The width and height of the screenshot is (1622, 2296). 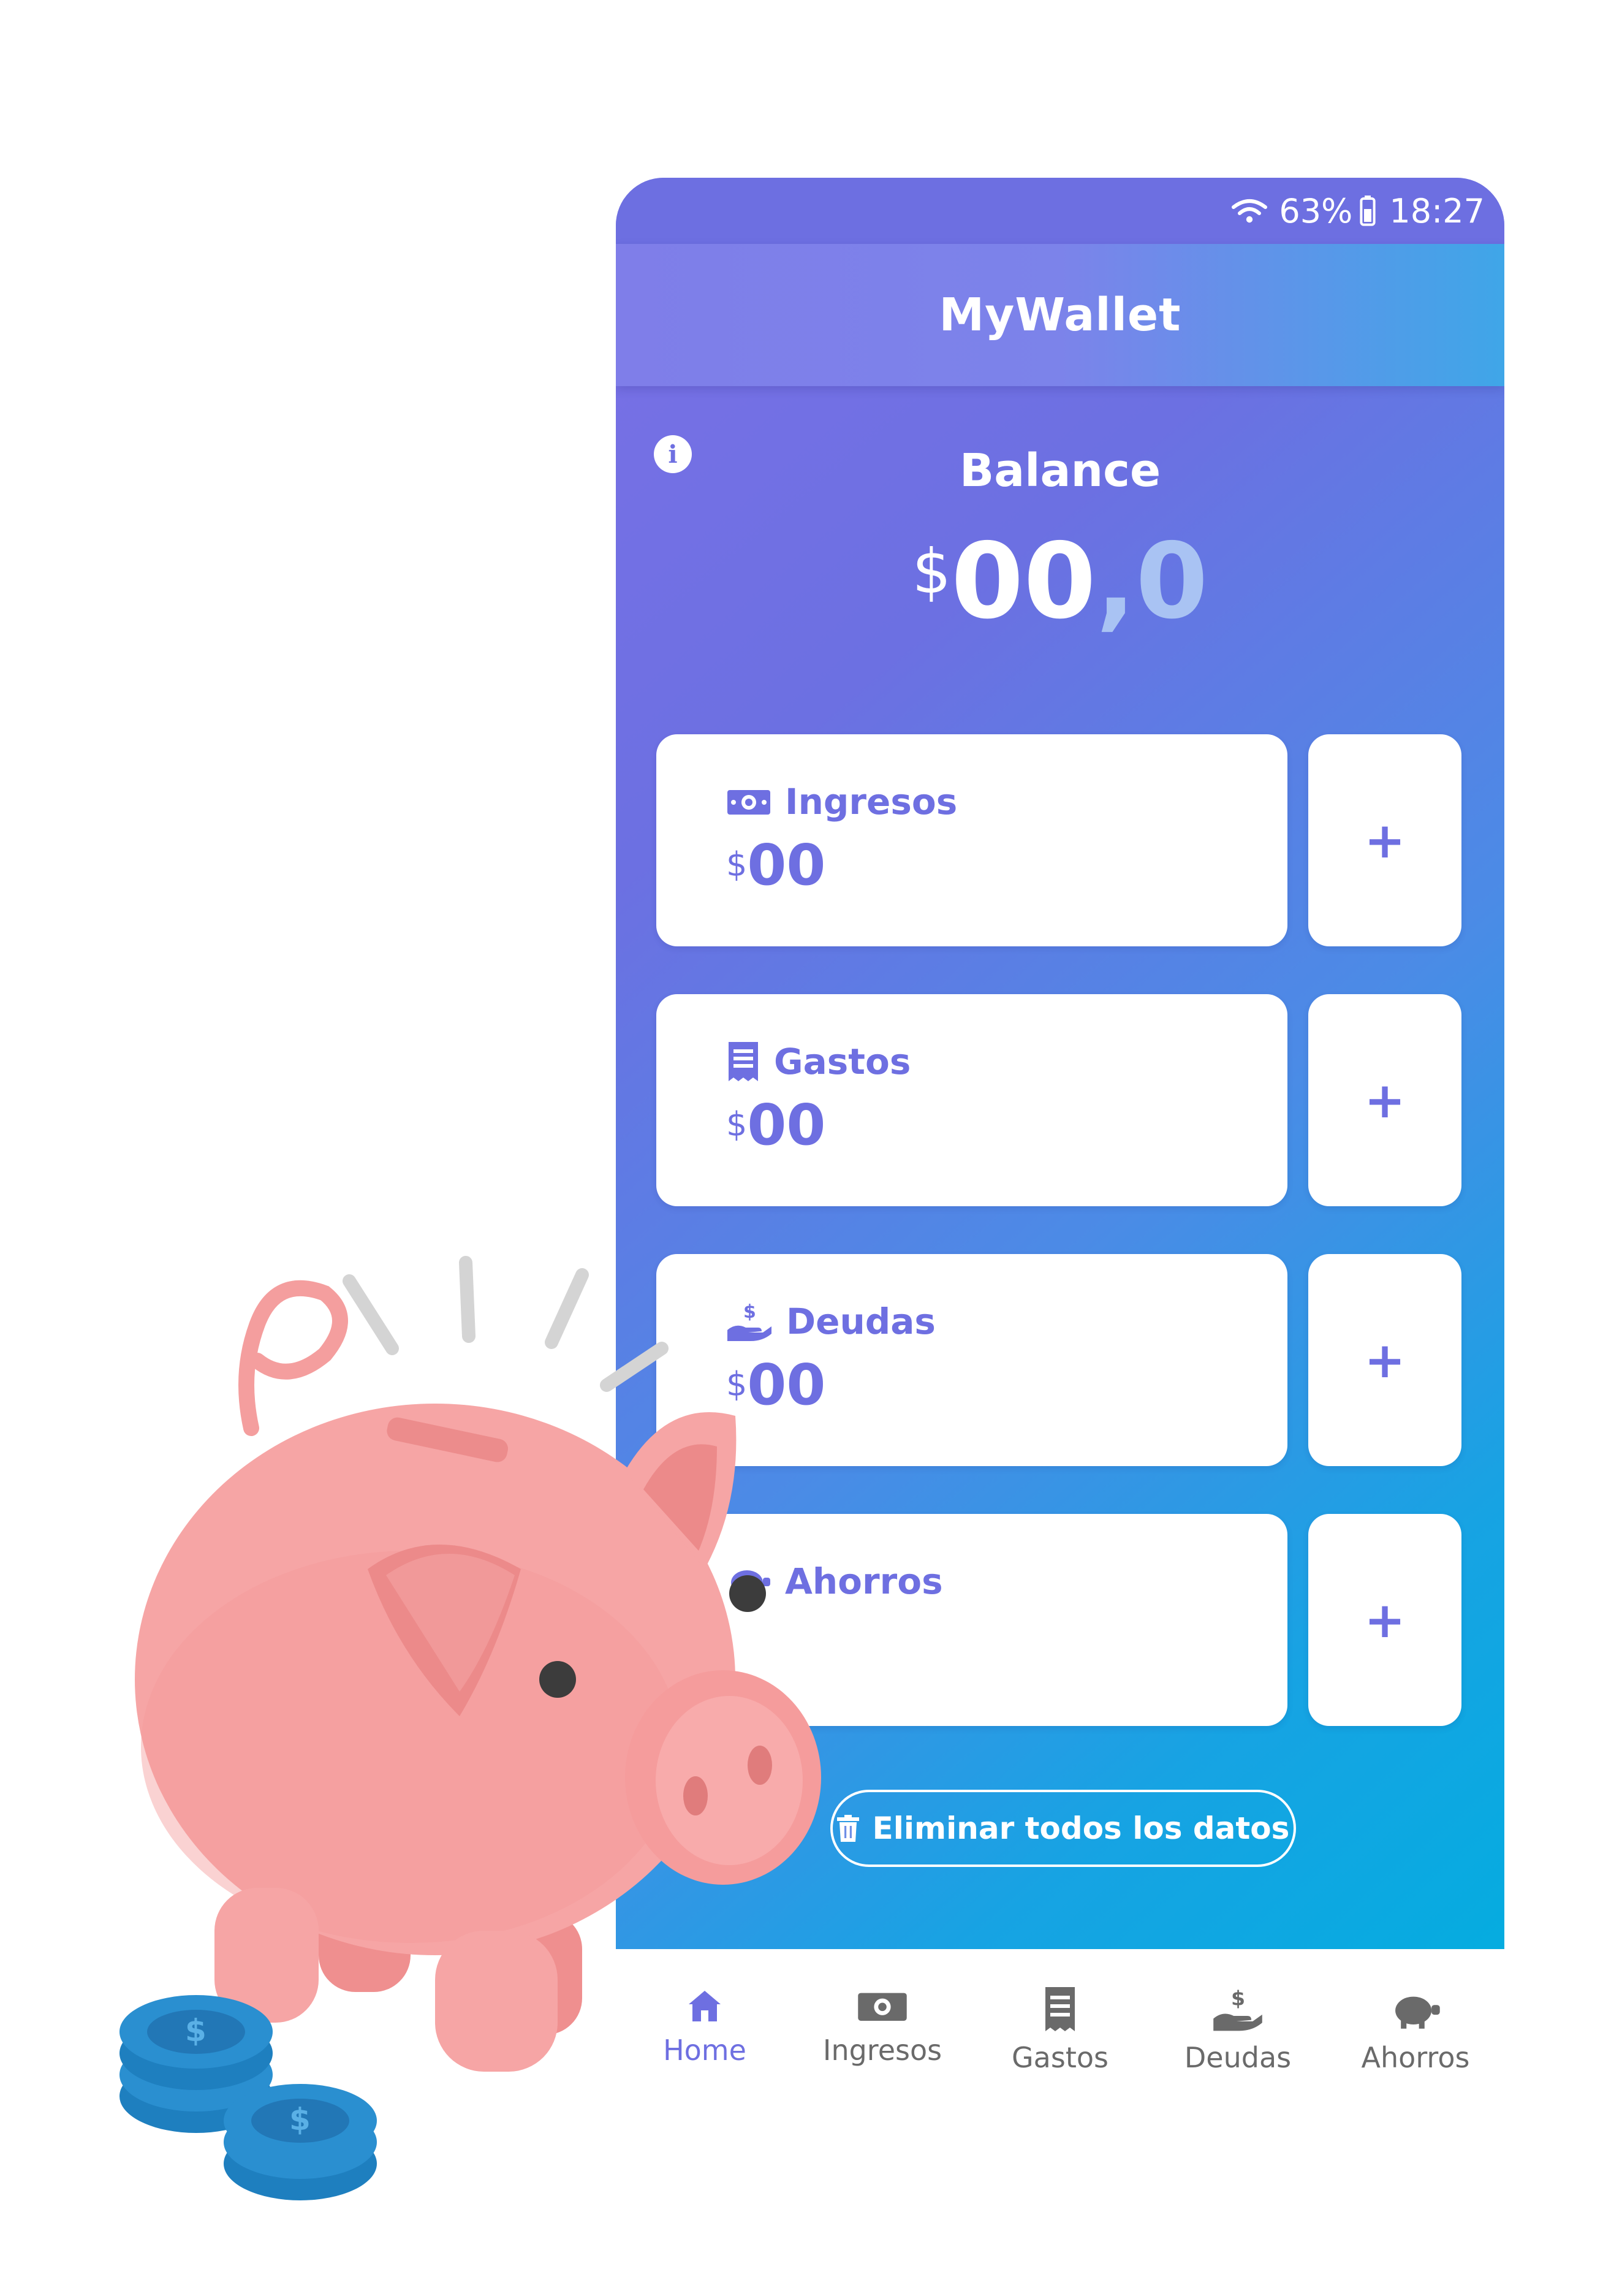 What do you see at coordinates (1060, 211) in the screenshot?
I see `status-bar: 63% 18:27` at bounding box center [1060, 211].